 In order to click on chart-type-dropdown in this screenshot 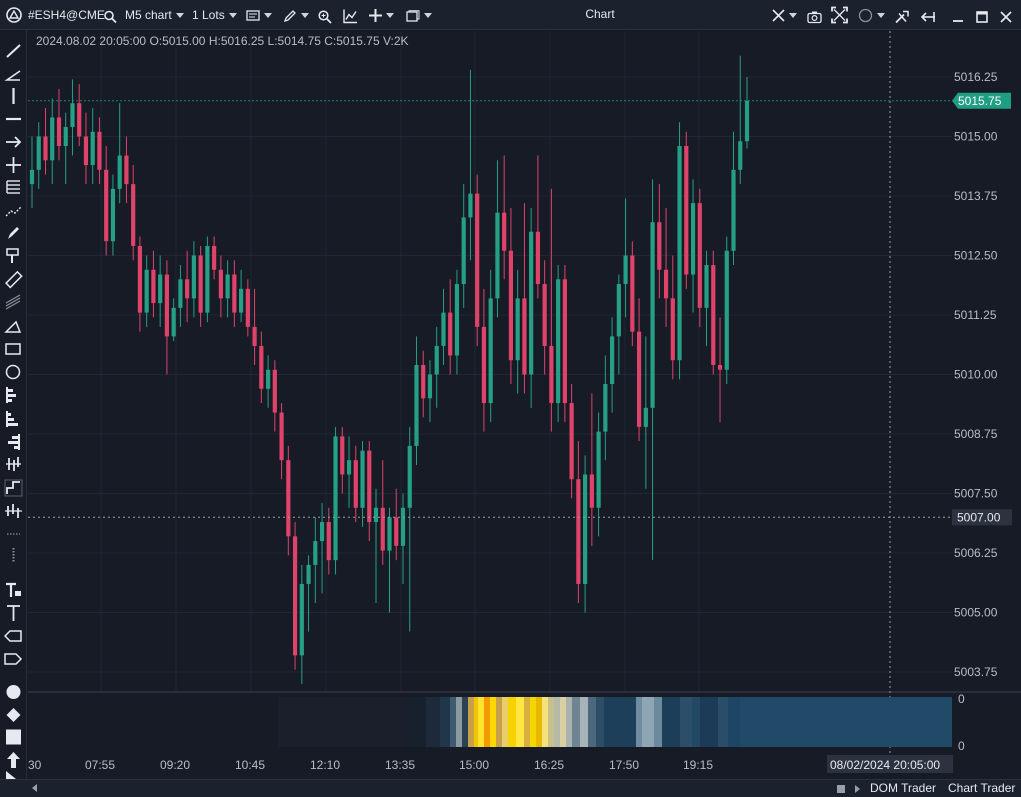, I will do `click(259, 15)`.